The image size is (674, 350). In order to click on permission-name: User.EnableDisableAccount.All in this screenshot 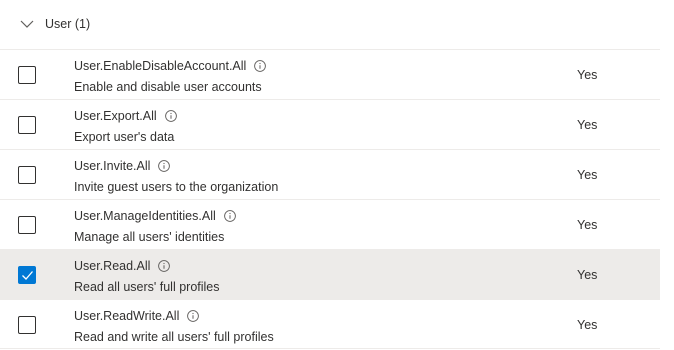, I will do `click(160, 66)`.